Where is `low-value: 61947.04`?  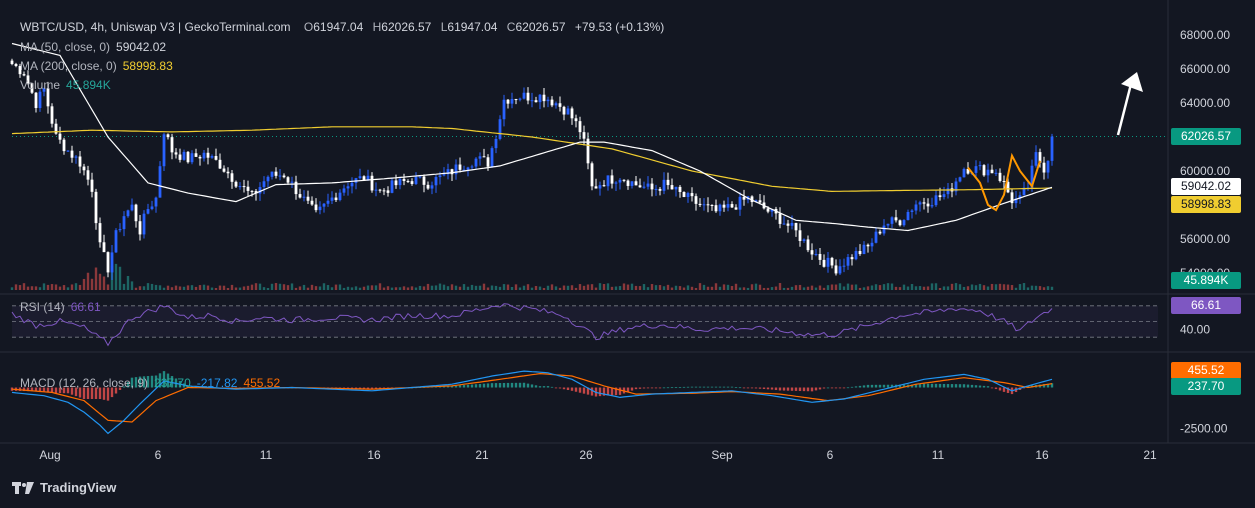 low-value: 61947.04 is located at coordinates (472, 27).